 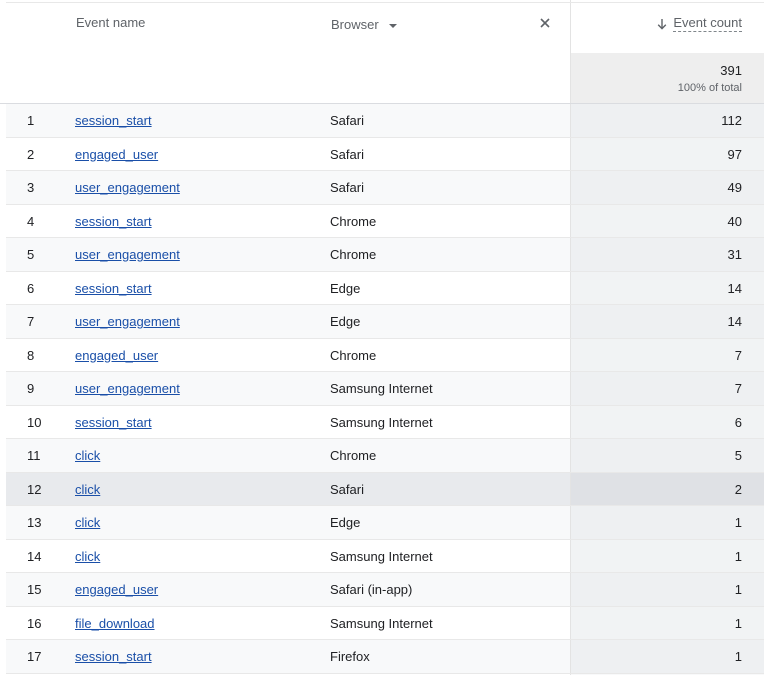 What do you see at coordinates (34, 489) in the screenshot?
I see `row-index: 12` at bounding box center [34, 489].